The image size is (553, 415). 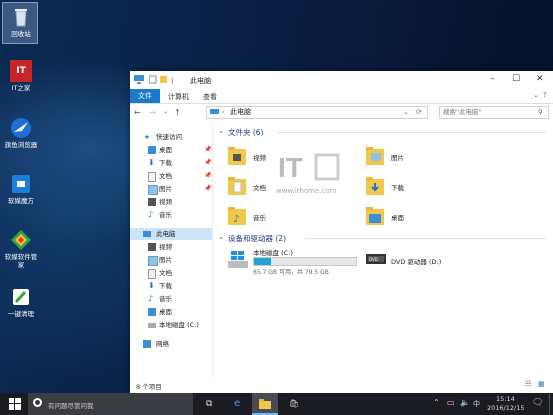 I want to click on back-icon: ←, so click(x=137, y=112).